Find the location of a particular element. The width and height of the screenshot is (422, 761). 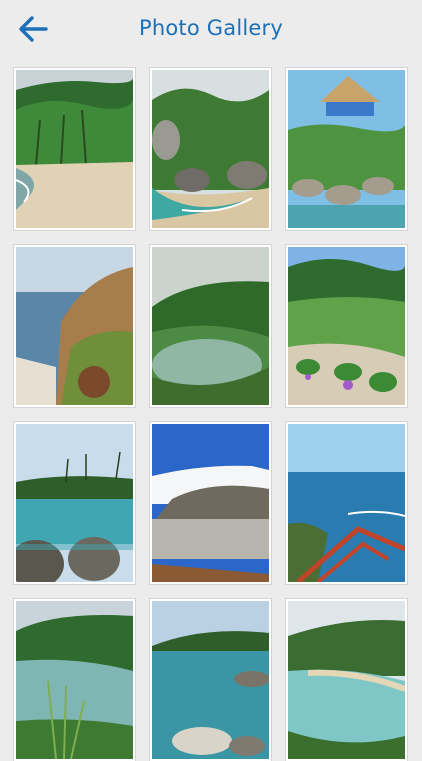

header: Photo Gallery is located at coordinates (211, 30).